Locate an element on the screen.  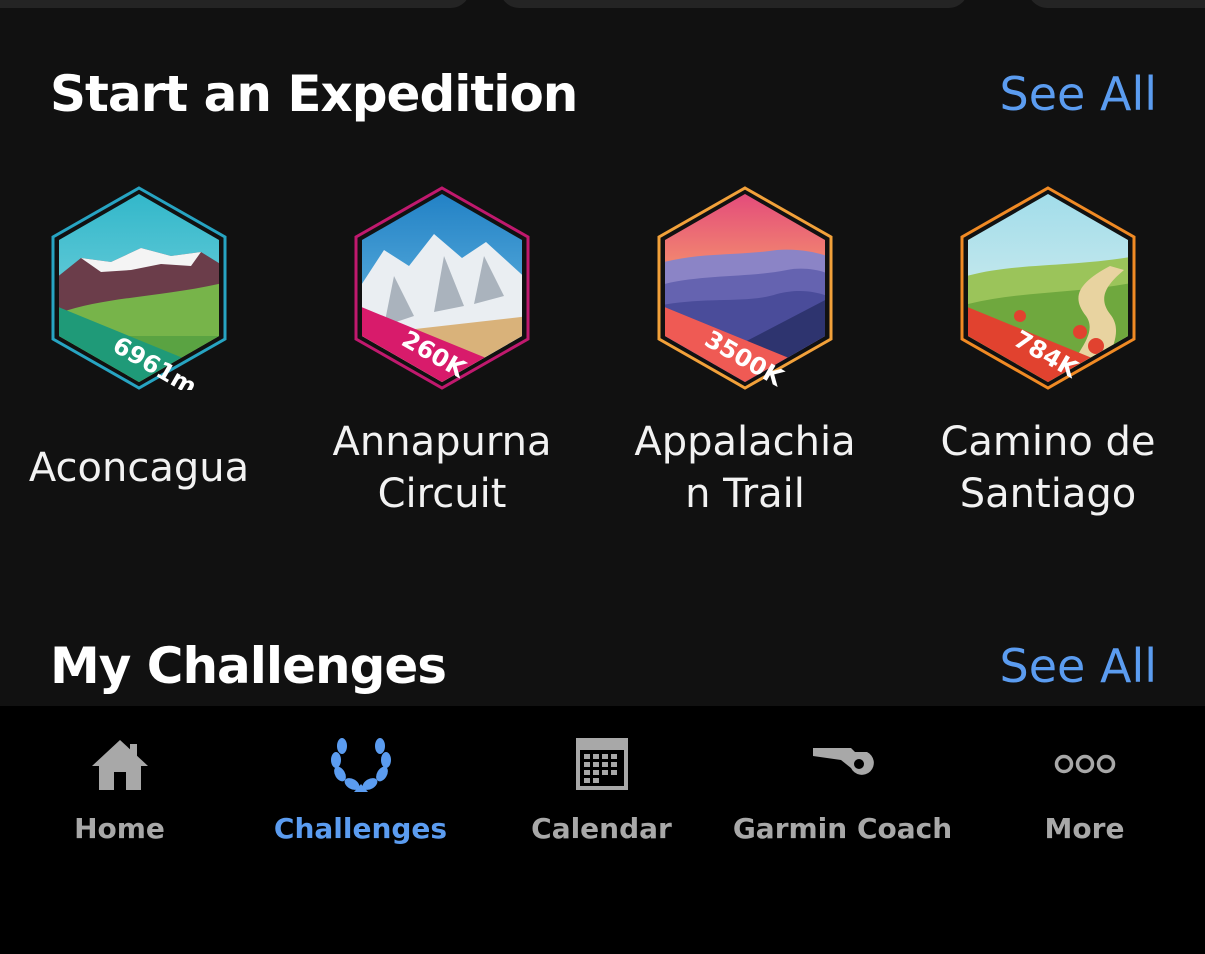
mountain-badge-icon: 6961m is located at coordinates (139, 288).